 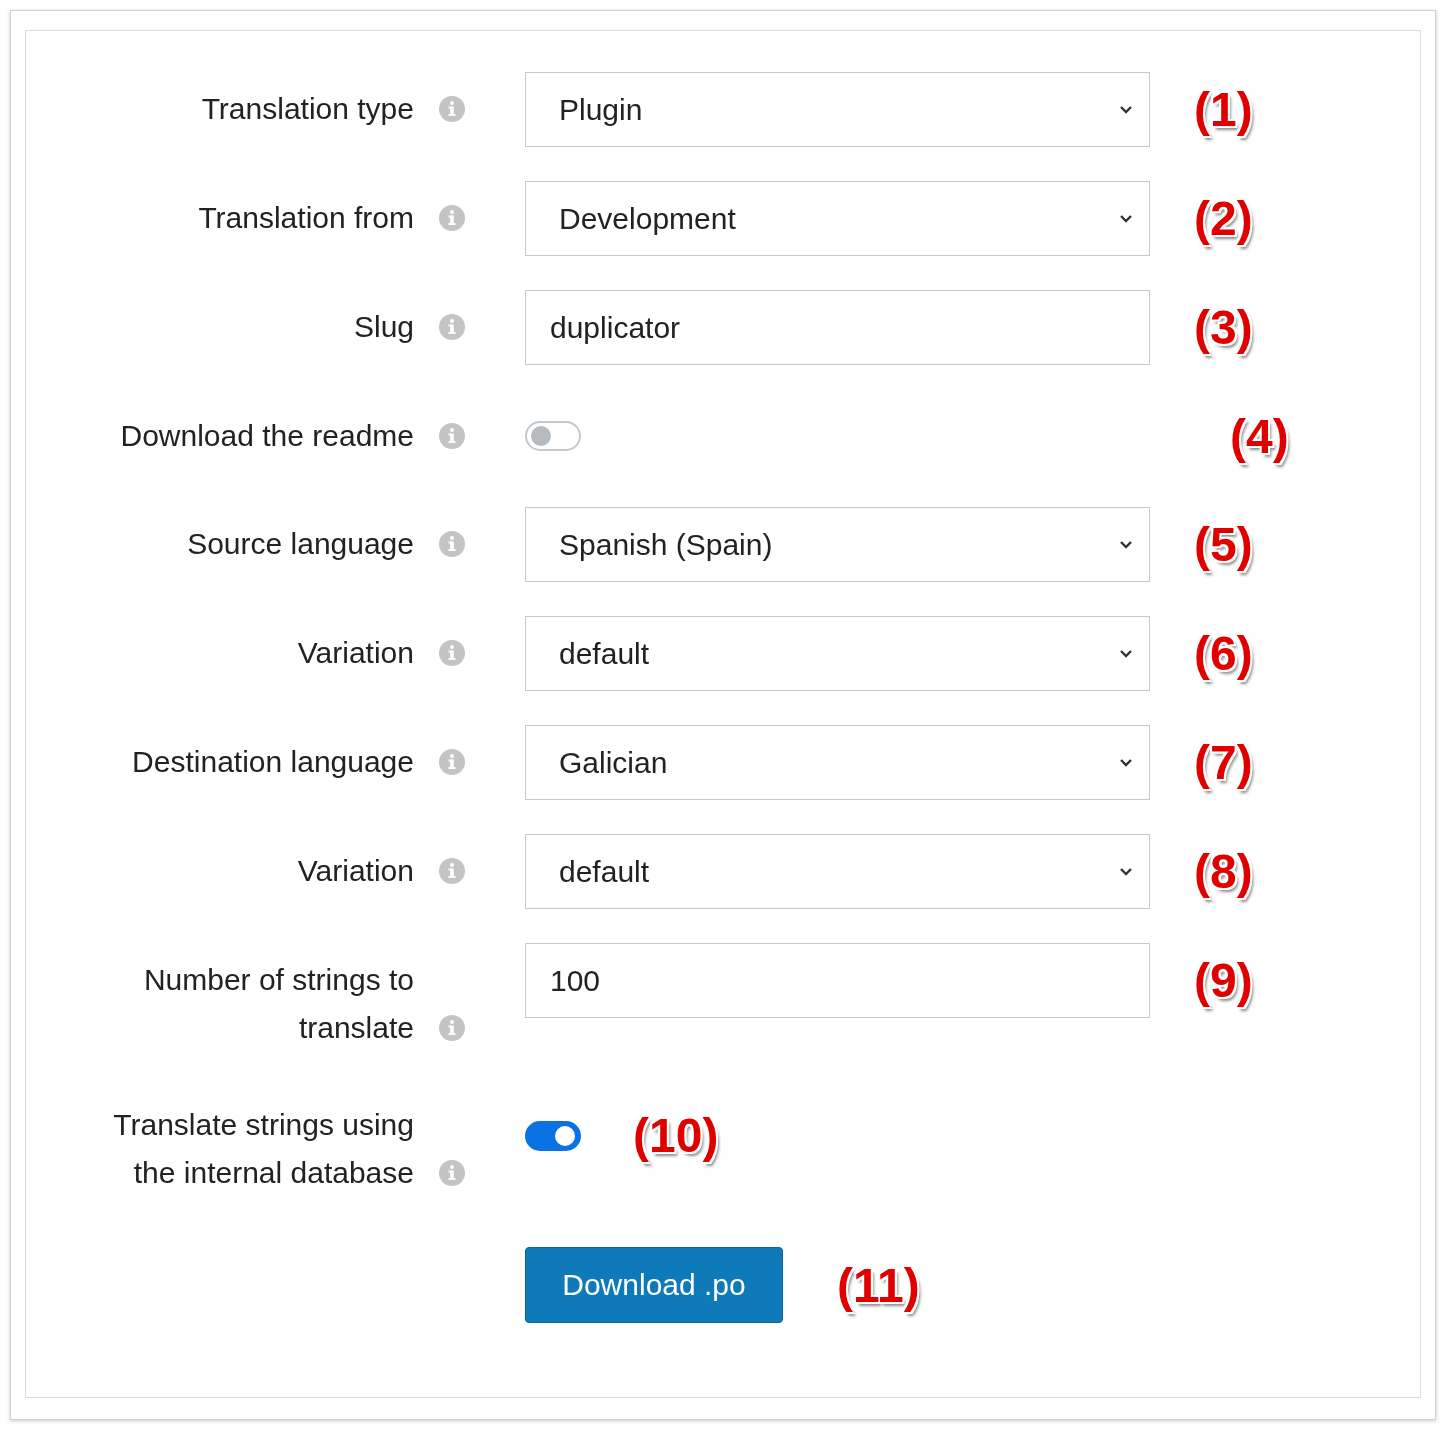 What do you see at coordinates (273, 762) in the screenshot?
I see `field-label: Destination language` at bounding box center [273, 762].